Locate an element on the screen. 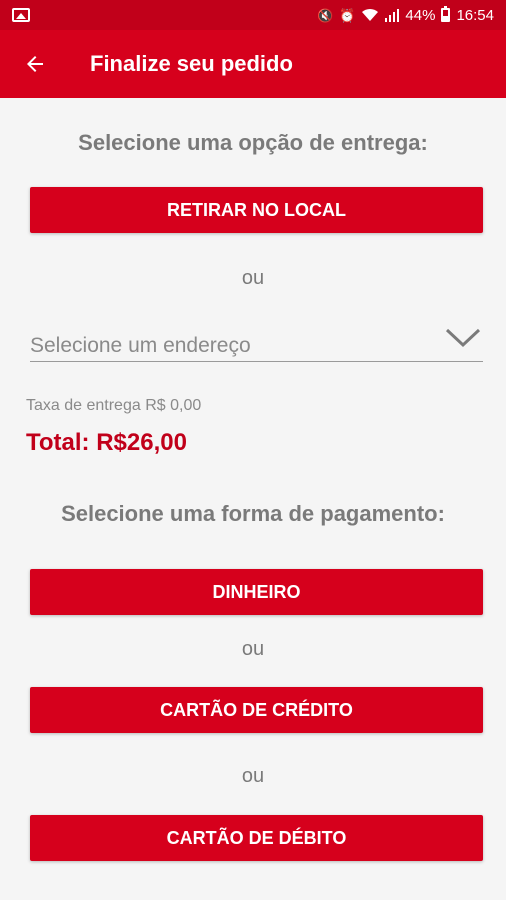  status-left is located at coordinates (21, 15).